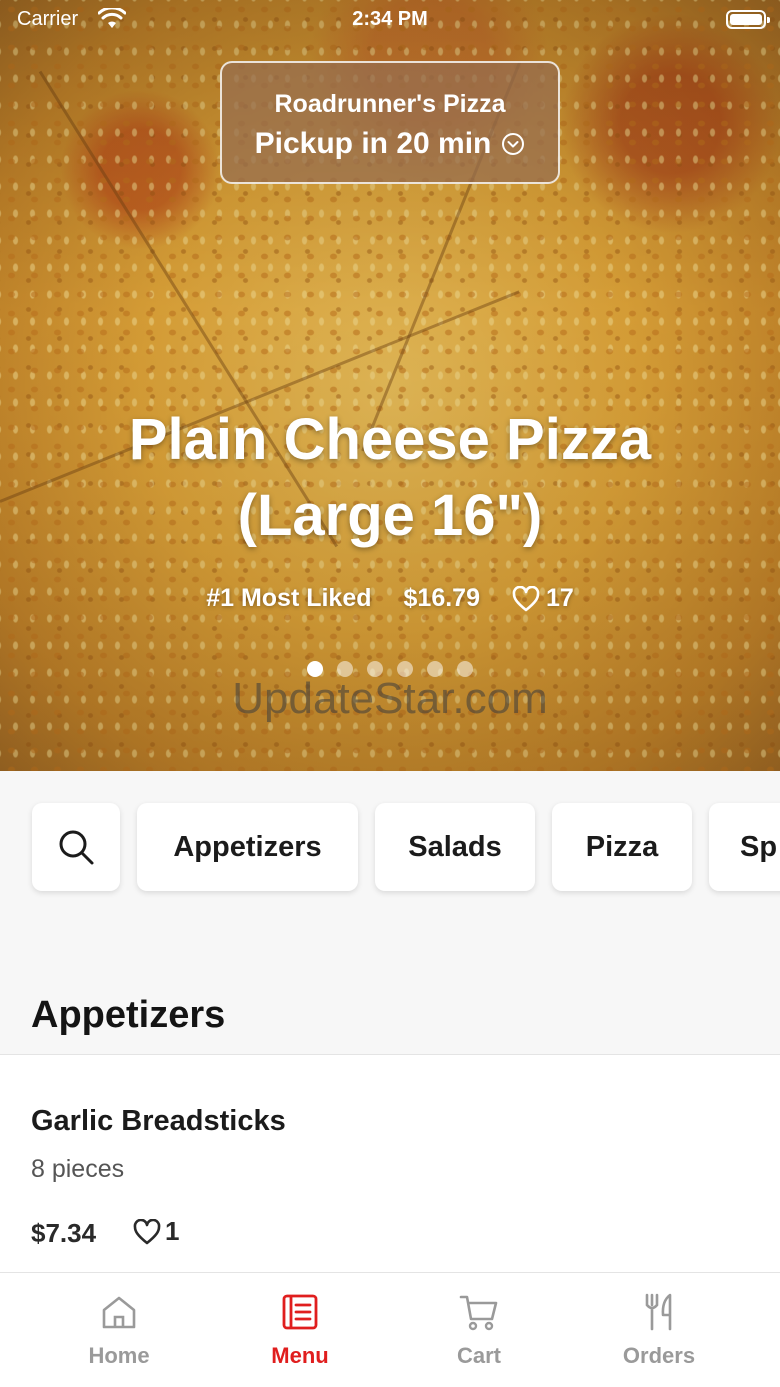  What do you see at coordinates (513, 144) in the screenshot?
I see `chevron-down-circle-icon` at bounding box center [513, 144].